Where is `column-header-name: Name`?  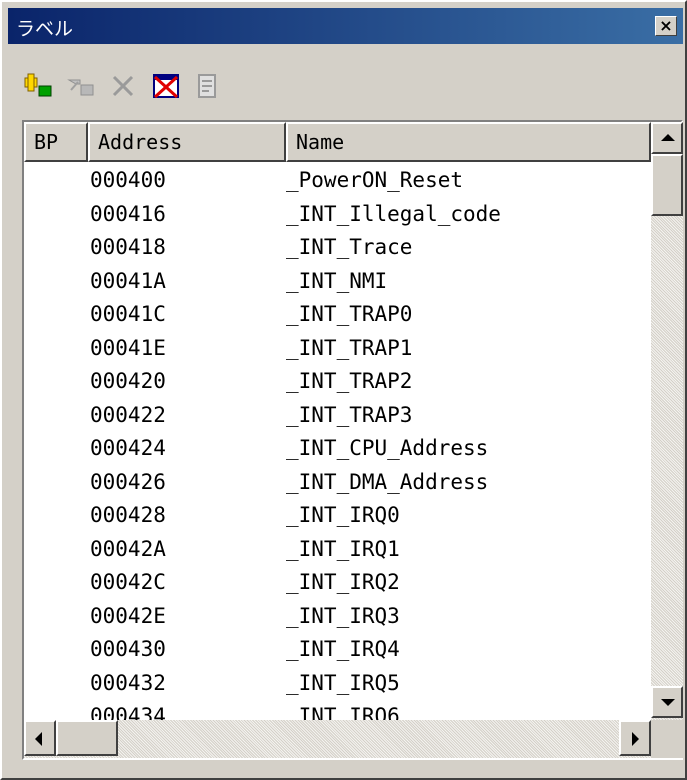 column-header-name: Name is located at coordinates (468, 142).